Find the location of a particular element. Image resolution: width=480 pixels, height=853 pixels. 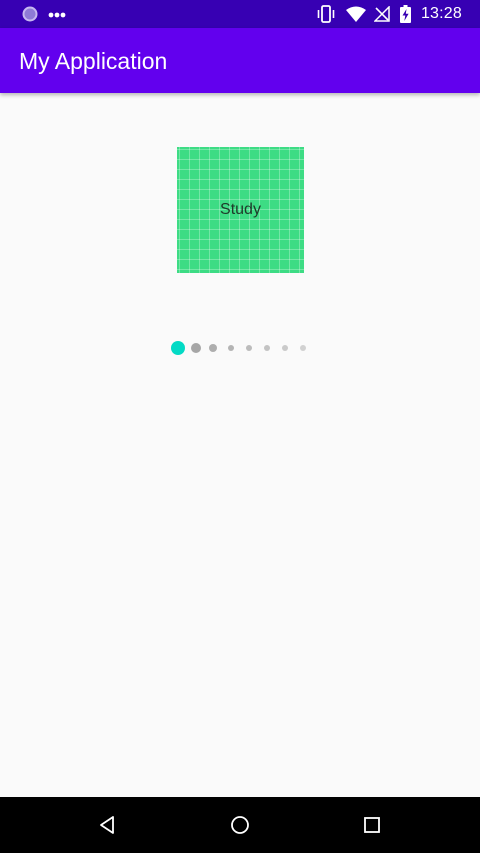

wifi-icon is located at coordinates (355, 14).